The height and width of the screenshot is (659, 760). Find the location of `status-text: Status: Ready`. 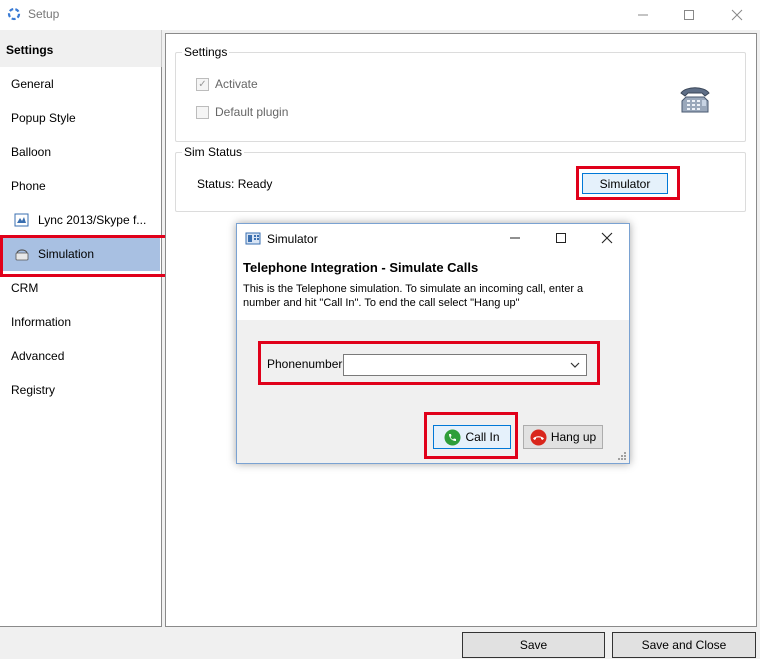

status-text: Status: Ready is located at coordinates (235, 184).